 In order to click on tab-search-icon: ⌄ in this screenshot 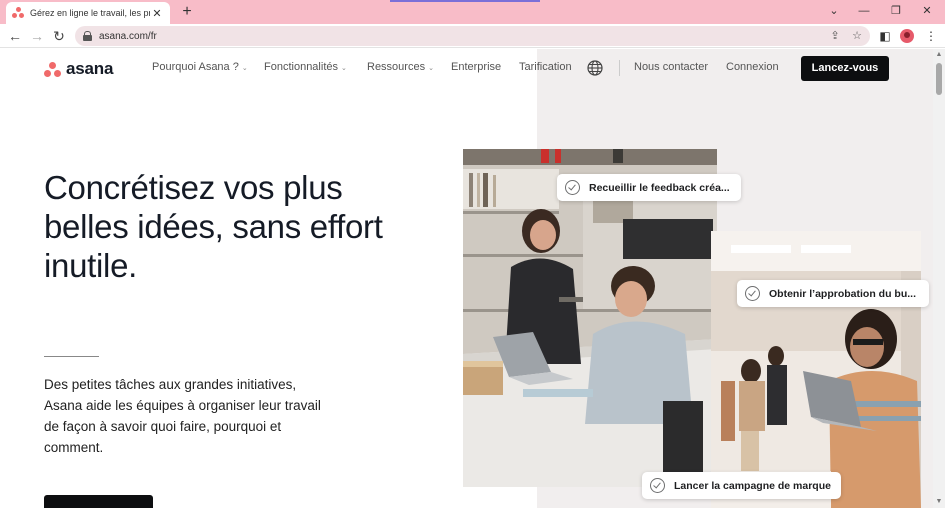, I will do `click(834, 11)`.